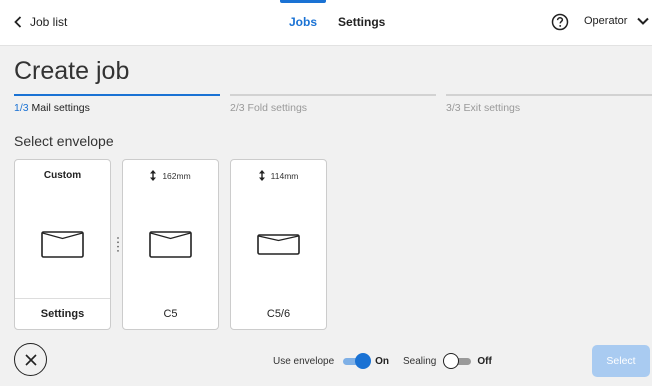 This screenshot has width=652, height=386. Describe the element at coordinates (170, 314) in the screenshot. I see `envelope-name: C5` at that location.